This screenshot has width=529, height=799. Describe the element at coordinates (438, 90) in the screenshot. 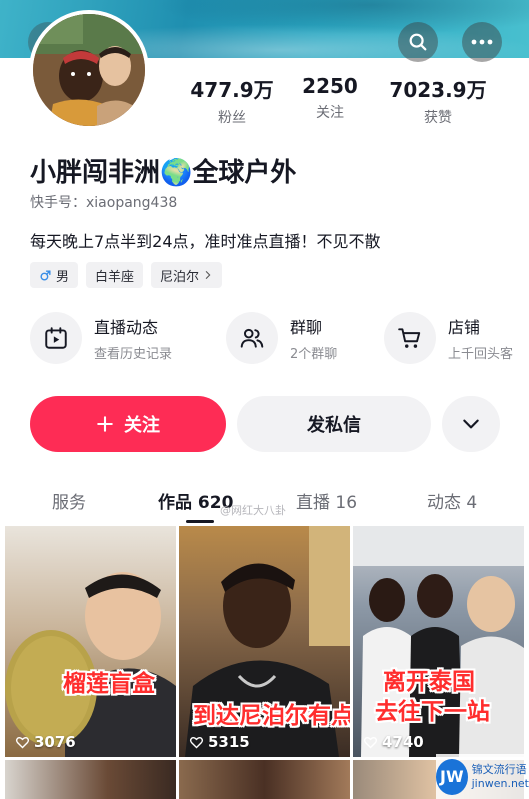

I see `stat-value: 7023.9万` at that location.